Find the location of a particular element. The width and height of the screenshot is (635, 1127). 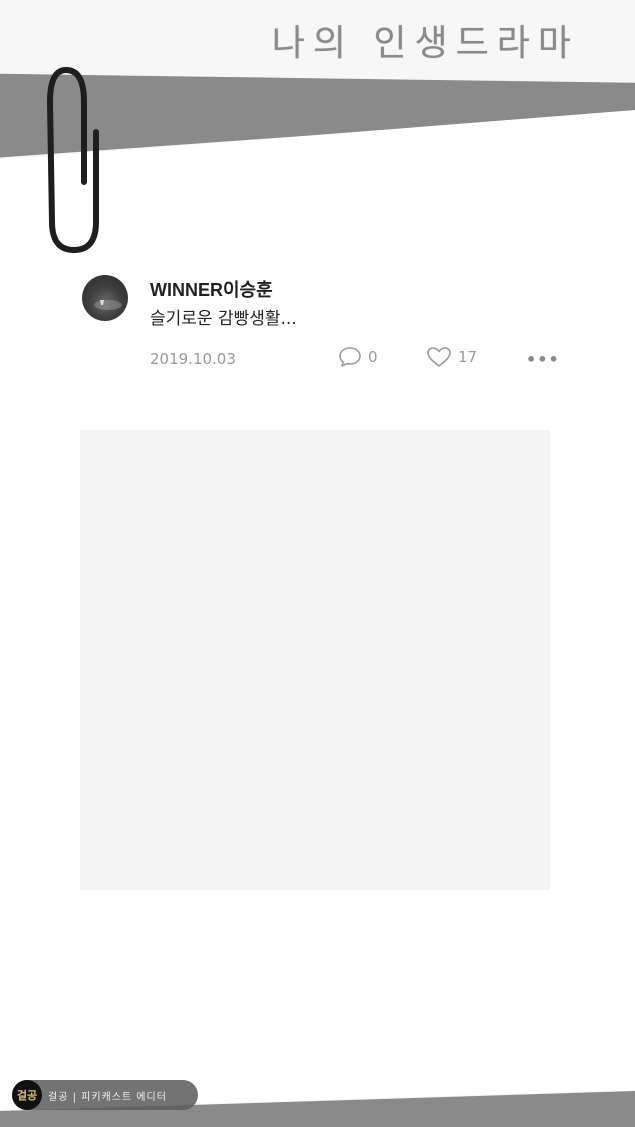

like-count: 17 is located at coordinates (468, 357).